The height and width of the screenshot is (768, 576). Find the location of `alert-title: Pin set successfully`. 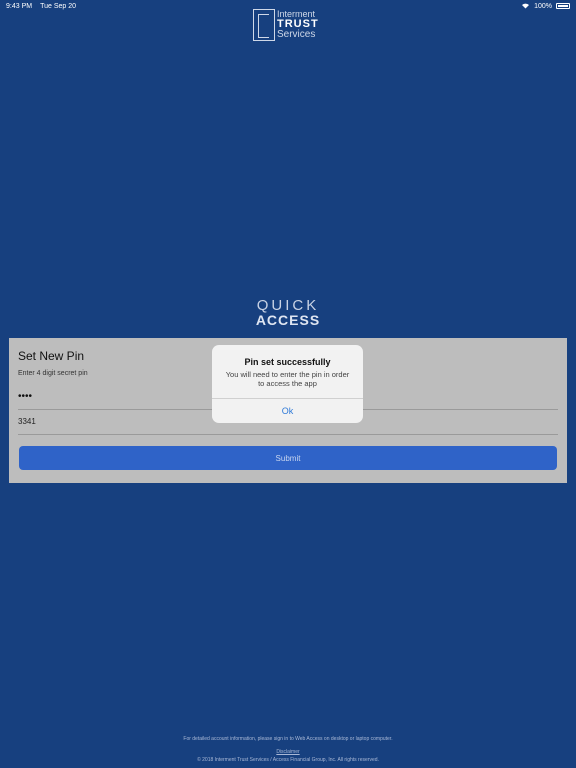

alert-title: Pin set successfully is located at coordinates (287, 362).